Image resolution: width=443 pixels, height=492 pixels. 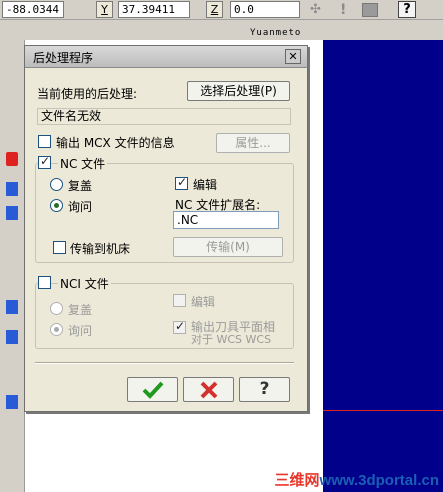 What do you see at coordinates (44, 141) in the screenshot?
I see `output-mcx-checkbox` at bounding box center [44, 141].